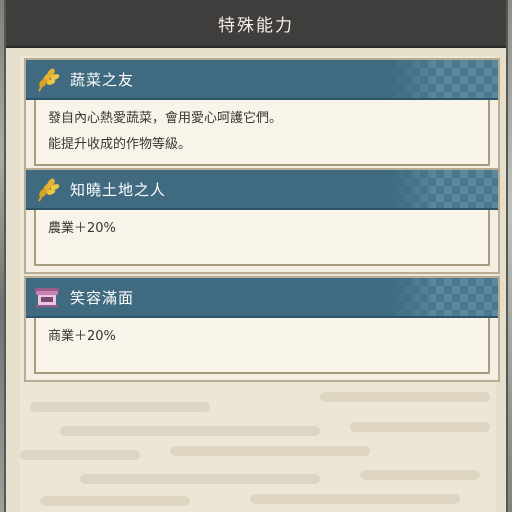 This screenshot has width=512, height=512. What do you see at coordinates (82, 336) in the screenshot?
I see `ability-description-line: 商業＋20%` at bounding box center [82, 336].